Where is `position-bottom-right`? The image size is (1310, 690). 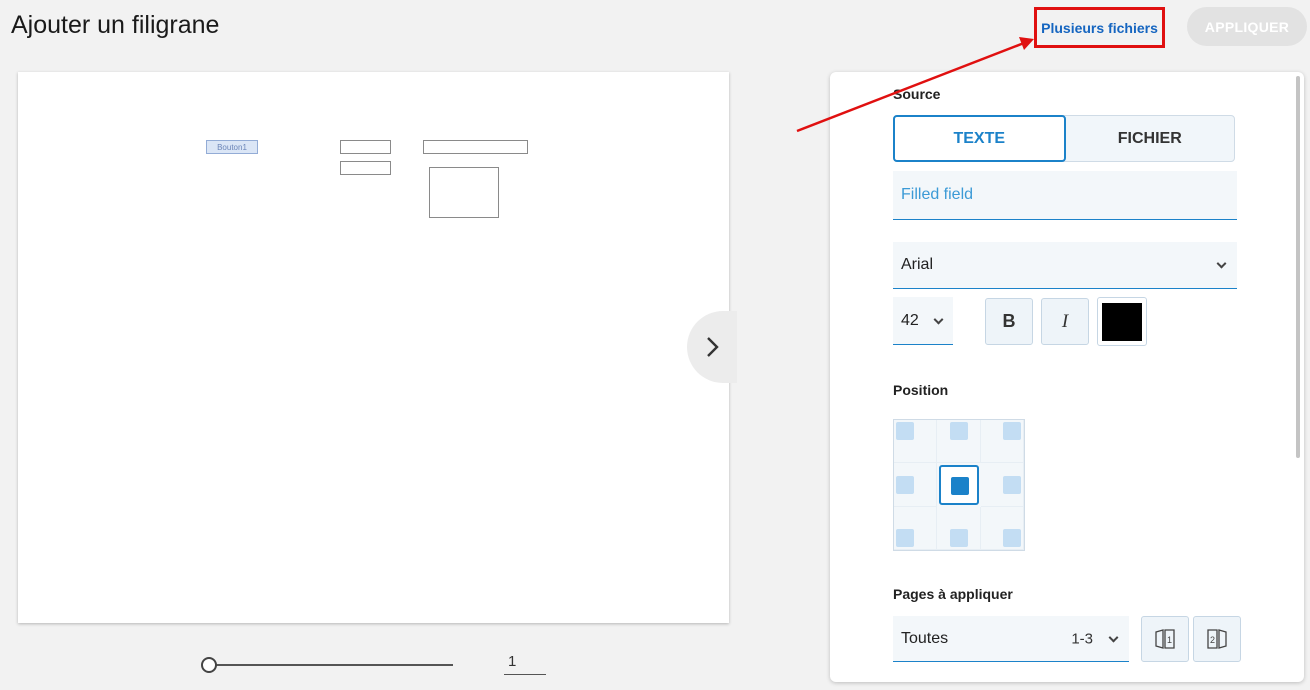 position-bottom-right is located at coordinates (1002, 528).